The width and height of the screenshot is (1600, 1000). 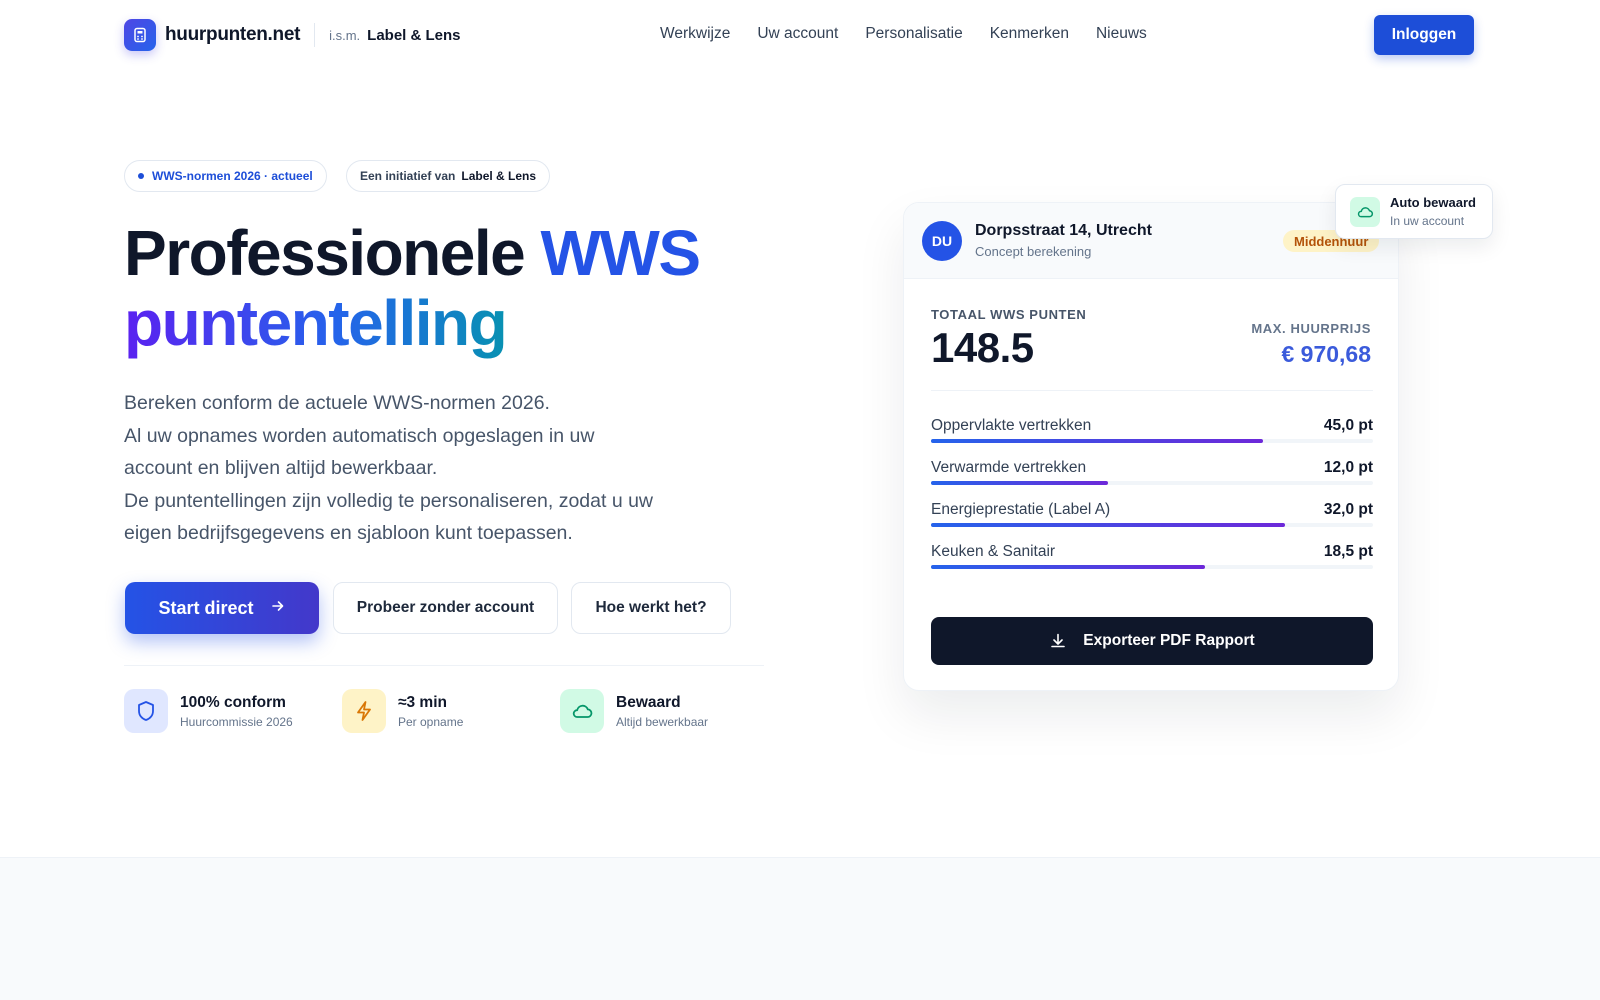 I want to click on feature-speed: ≈3 min Per opname, so click(x=402, y=711).